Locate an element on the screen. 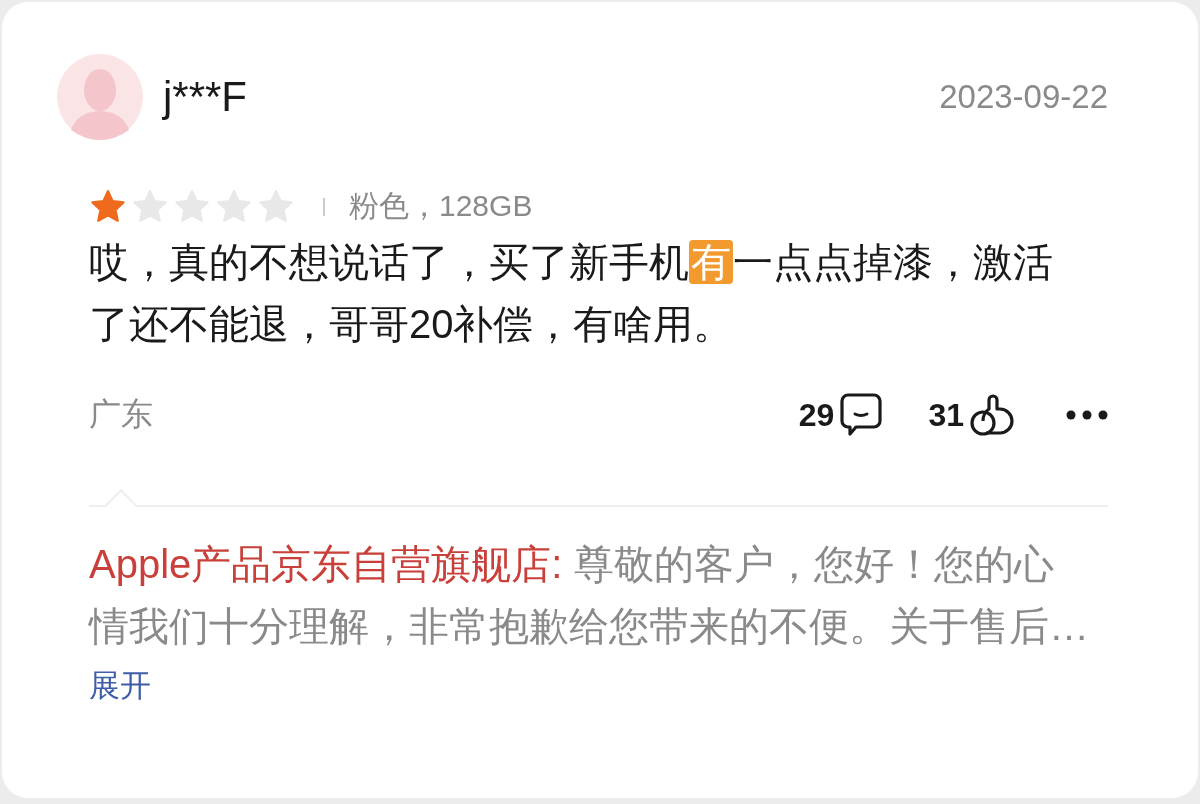 The height and width of the screenshot is (804, 1200). comment-icon is located at coordinates (861, 415).